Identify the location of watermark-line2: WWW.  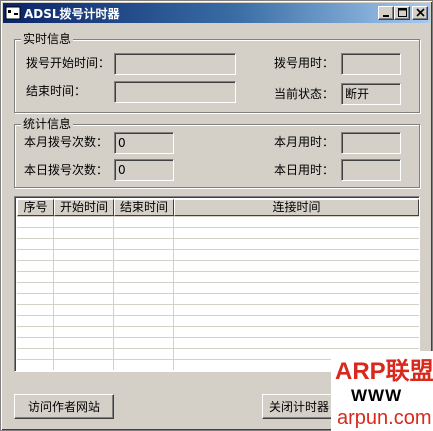
(377, 395).